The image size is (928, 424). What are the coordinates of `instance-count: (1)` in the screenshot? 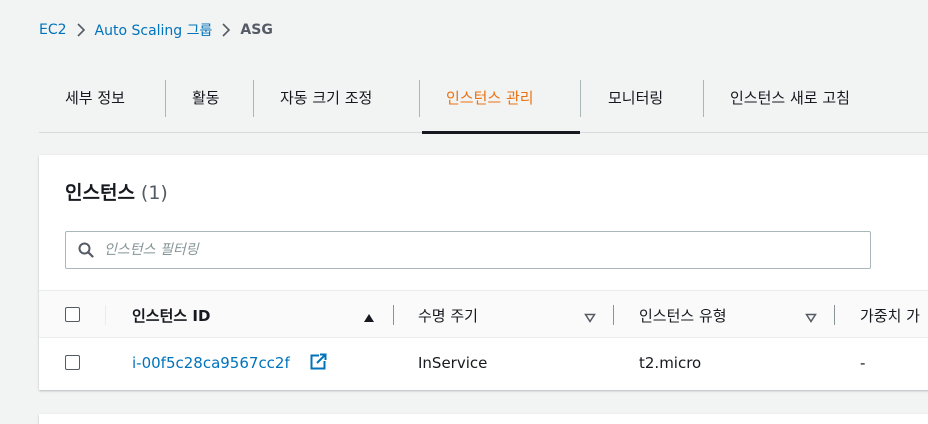 It's located at (154, 193).